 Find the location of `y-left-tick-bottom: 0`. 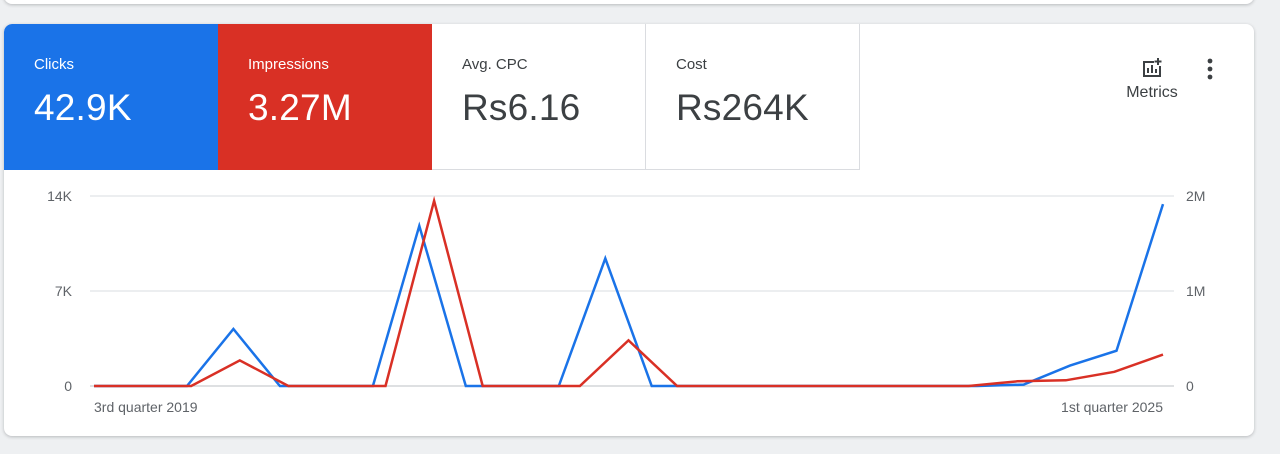

y-left-tick-bottom: 0 is located at coordinates (68, 386).